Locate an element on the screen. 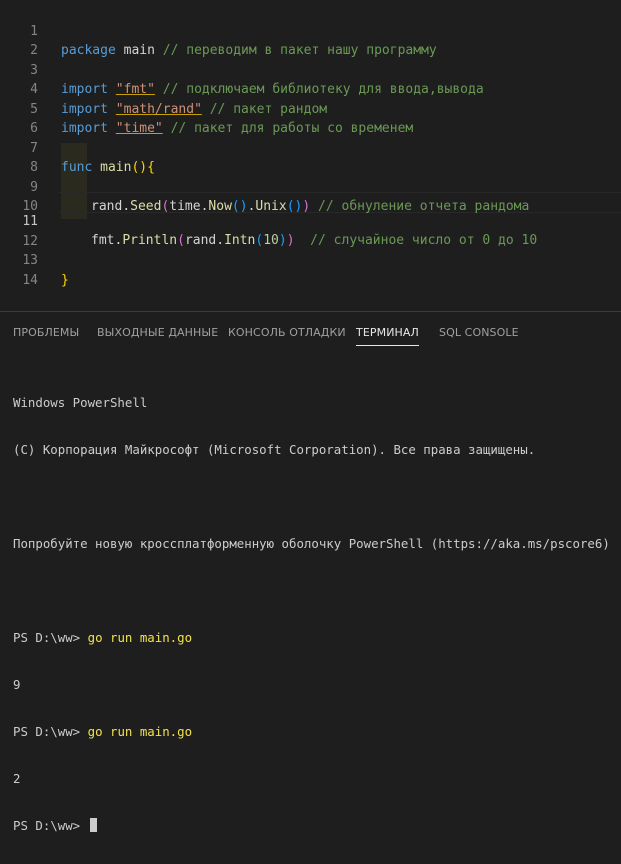 The height and width of the screenshot is (864, 621). code-line: 6 is located at coordinates (310, 118).